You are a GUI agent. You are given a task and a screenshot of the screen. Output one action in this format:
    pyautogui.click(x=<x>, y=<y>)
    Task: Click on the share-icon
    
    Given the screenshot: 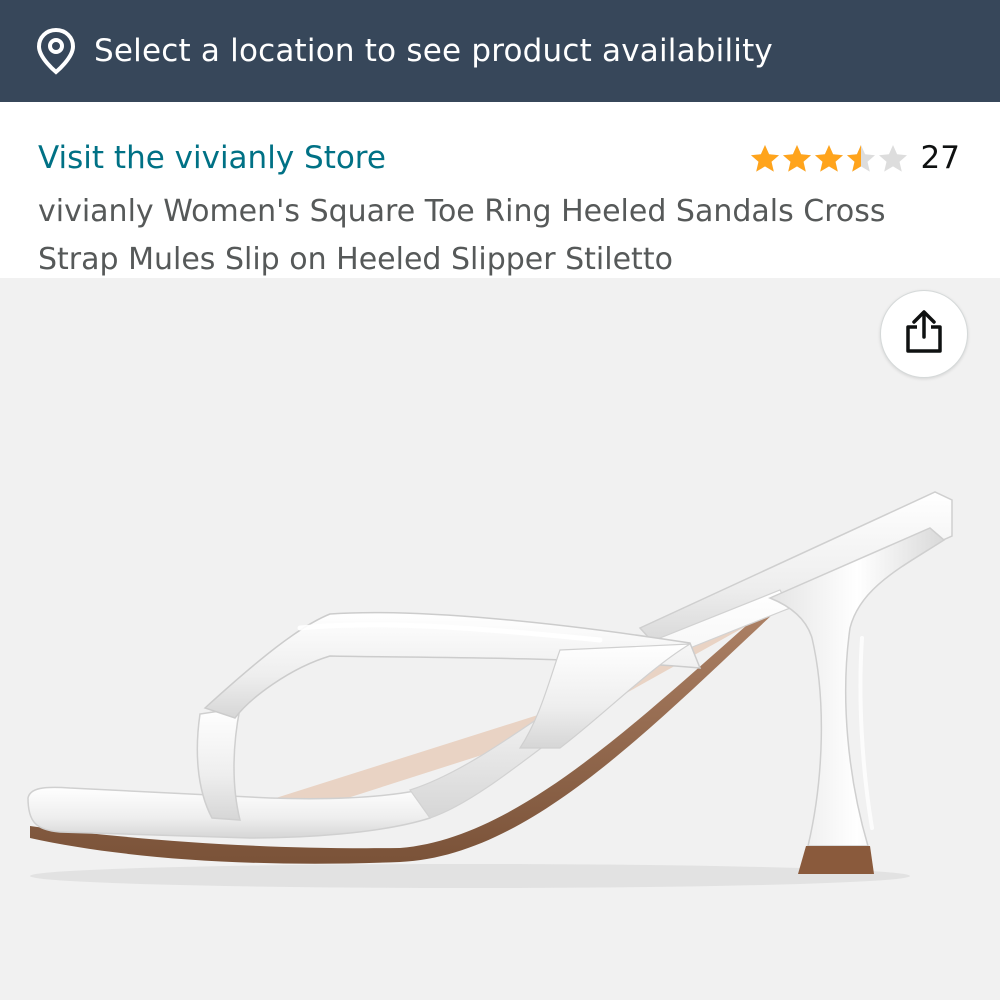 What is the action you would take?
    pyautogui.click(x=924, y=334)
    